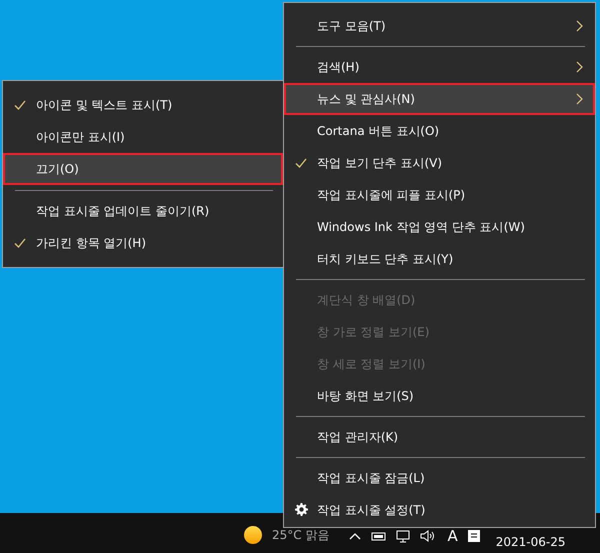 This screenshot has width=600, height=553. I want to click on menu-item: Cortana 버튼 표시(O), so click(439, 131).